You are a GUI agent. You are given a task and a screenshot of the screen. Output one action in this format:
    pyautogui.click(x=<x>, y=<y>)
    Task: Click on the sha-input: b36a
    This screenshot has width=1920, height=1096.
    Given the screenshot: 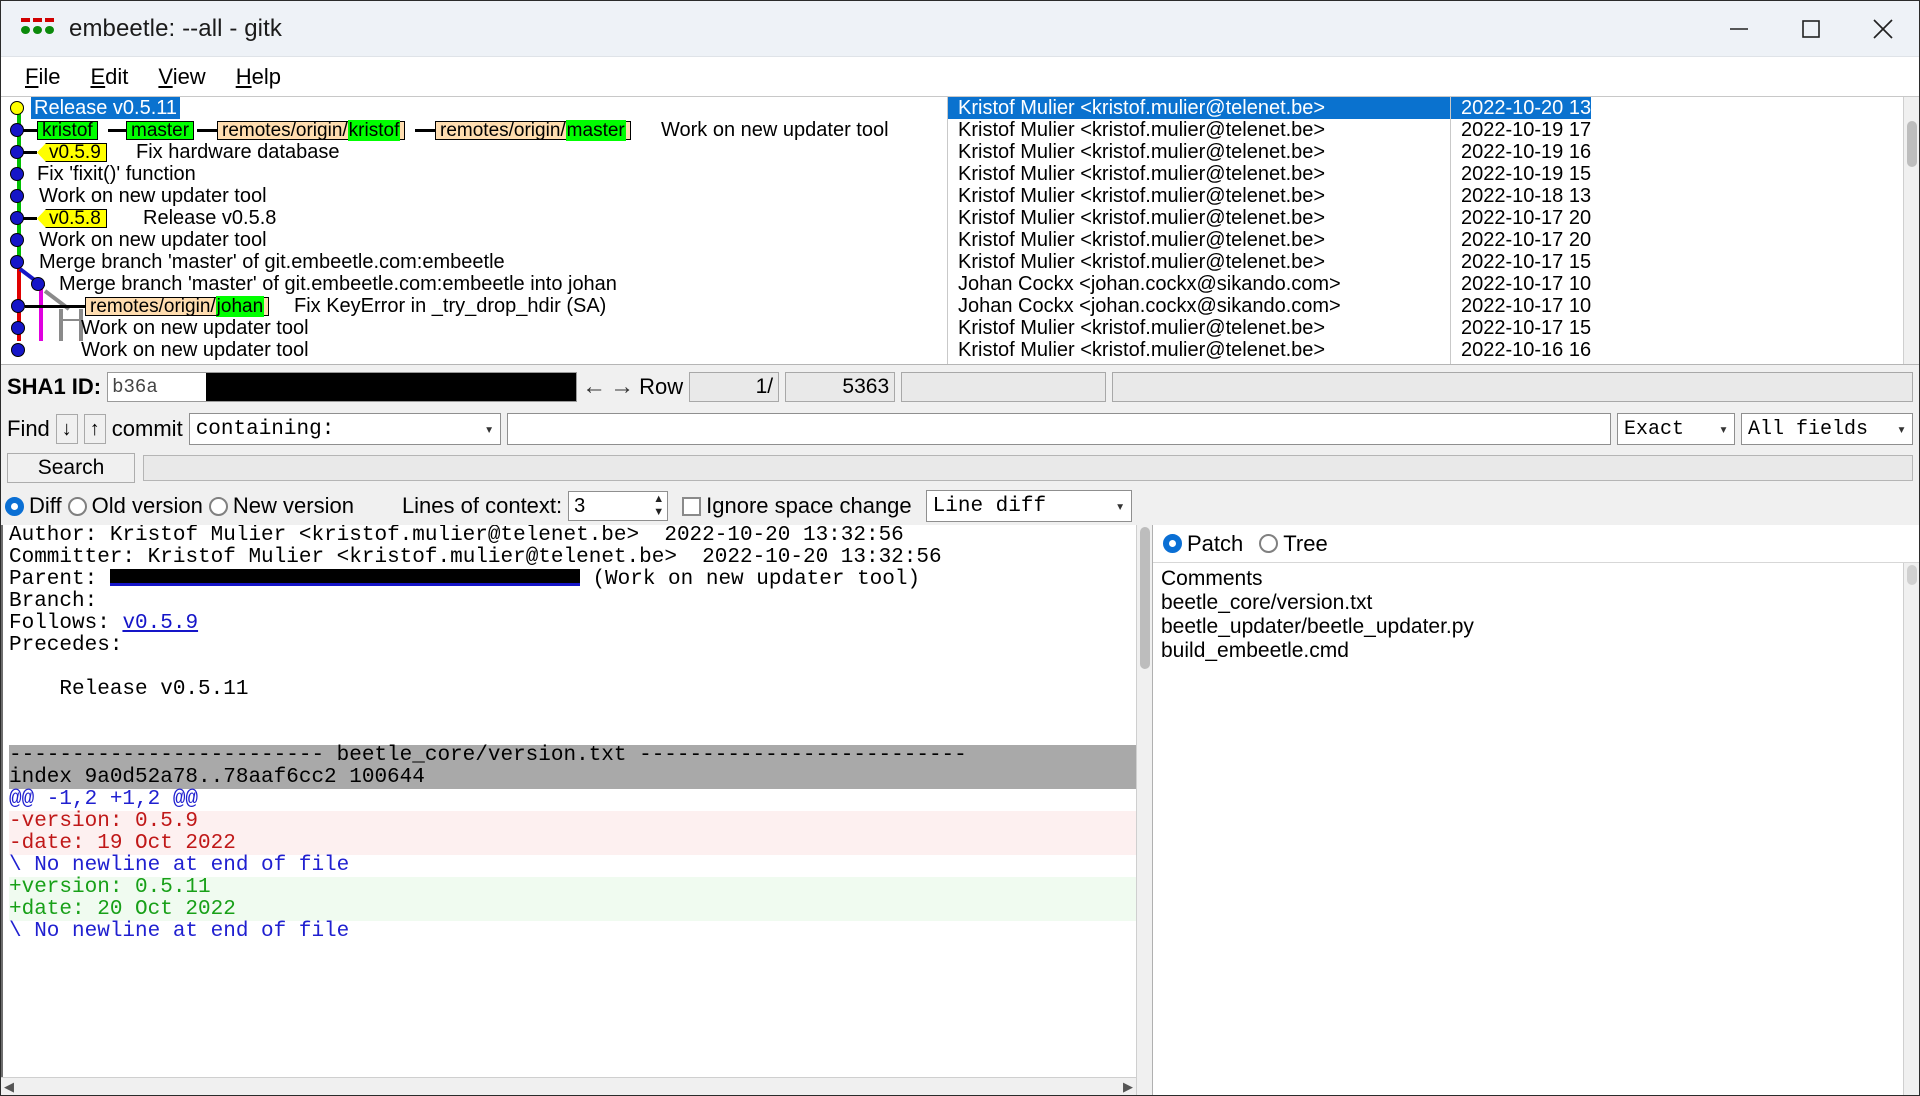 What is the action you would take?
    pyautogui.click(x=342, y=387)
    